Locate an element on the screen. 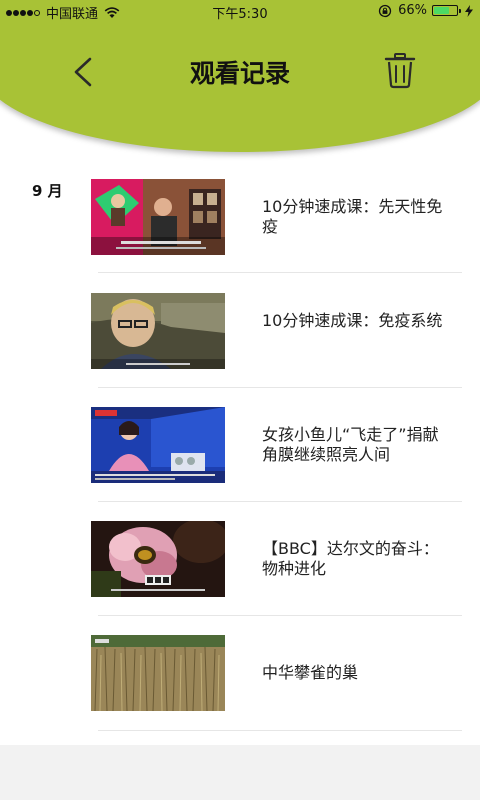 The width and height of the screenshot is (480, 800). battery-percent: 66% is located at coordinates (412, 10).